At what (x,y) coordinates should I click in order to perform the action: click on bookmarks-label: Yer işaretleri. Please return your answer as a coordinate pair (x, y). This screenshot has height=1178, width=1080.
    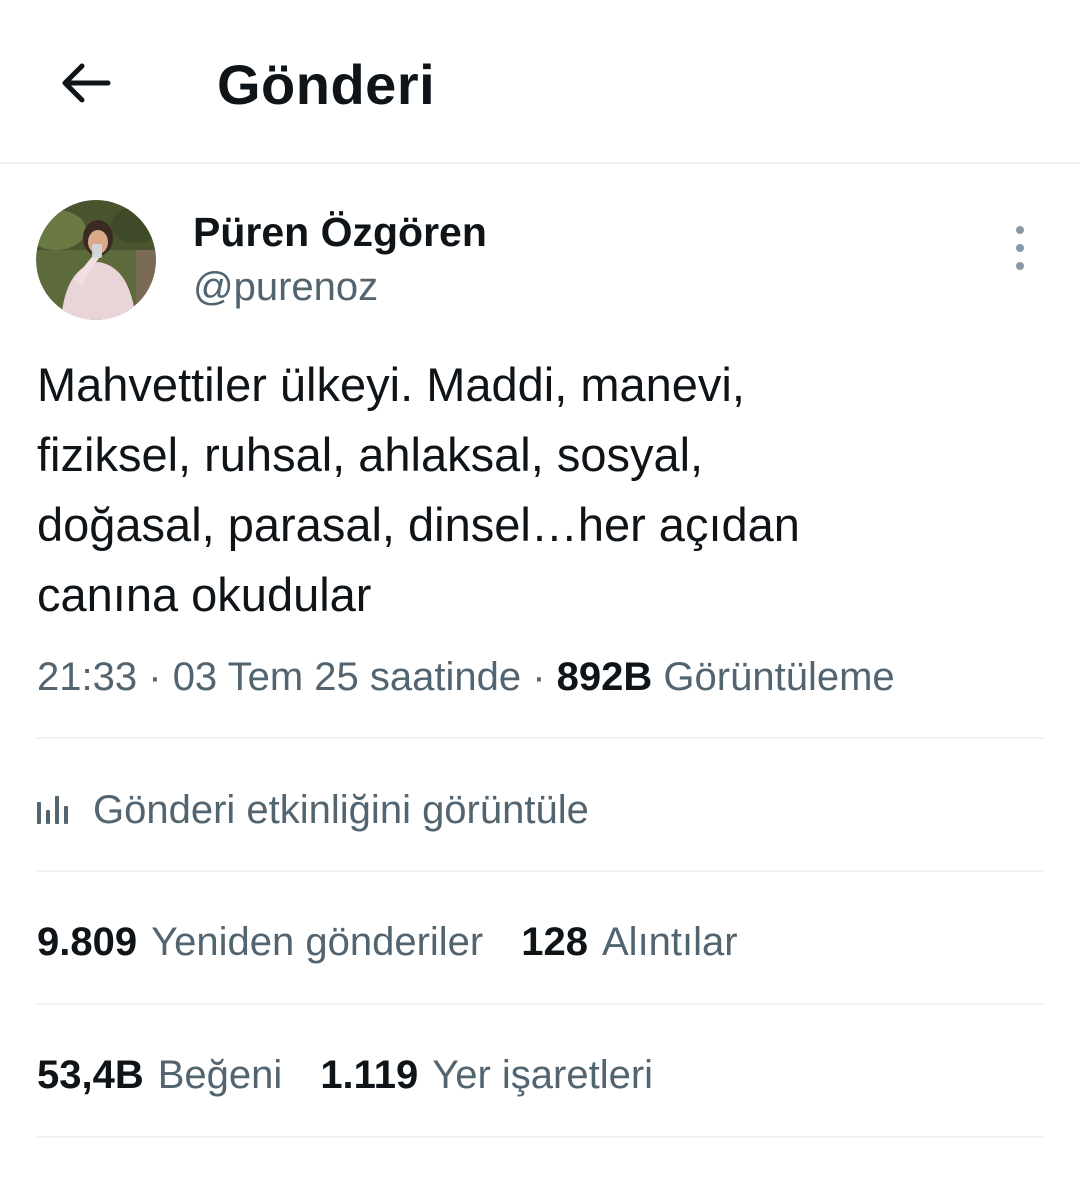
    Looking at the image, I should click on (543, 1074).